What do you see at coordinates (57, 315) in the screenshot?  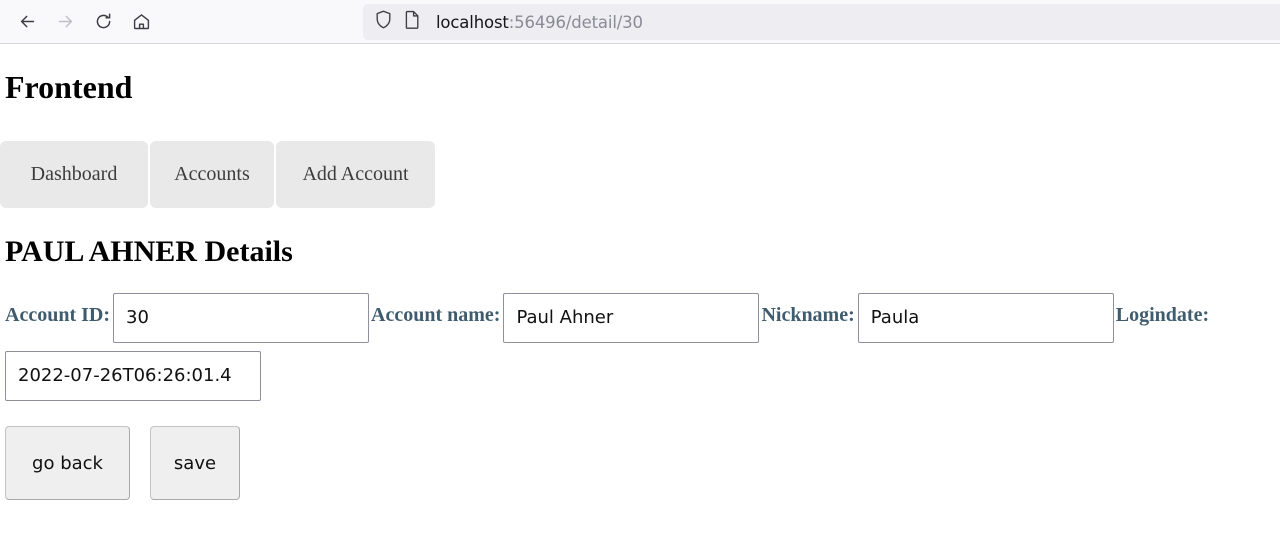 I see `account-id-label: Account ID:` at bounding box center [57, 315].